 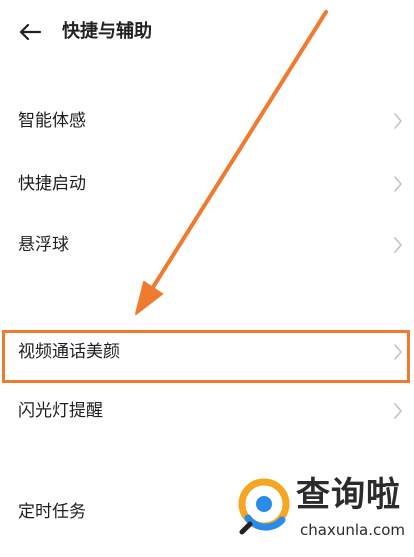 I want to click on page-title: 快捷与辅助, so click(x=107, y=31).